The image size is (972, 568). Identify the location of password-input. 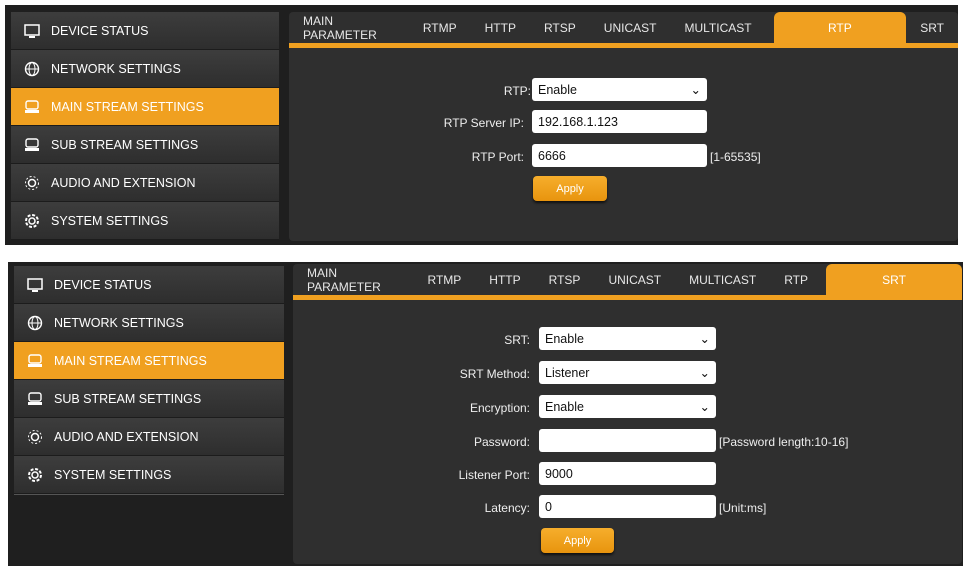
(627, 440).